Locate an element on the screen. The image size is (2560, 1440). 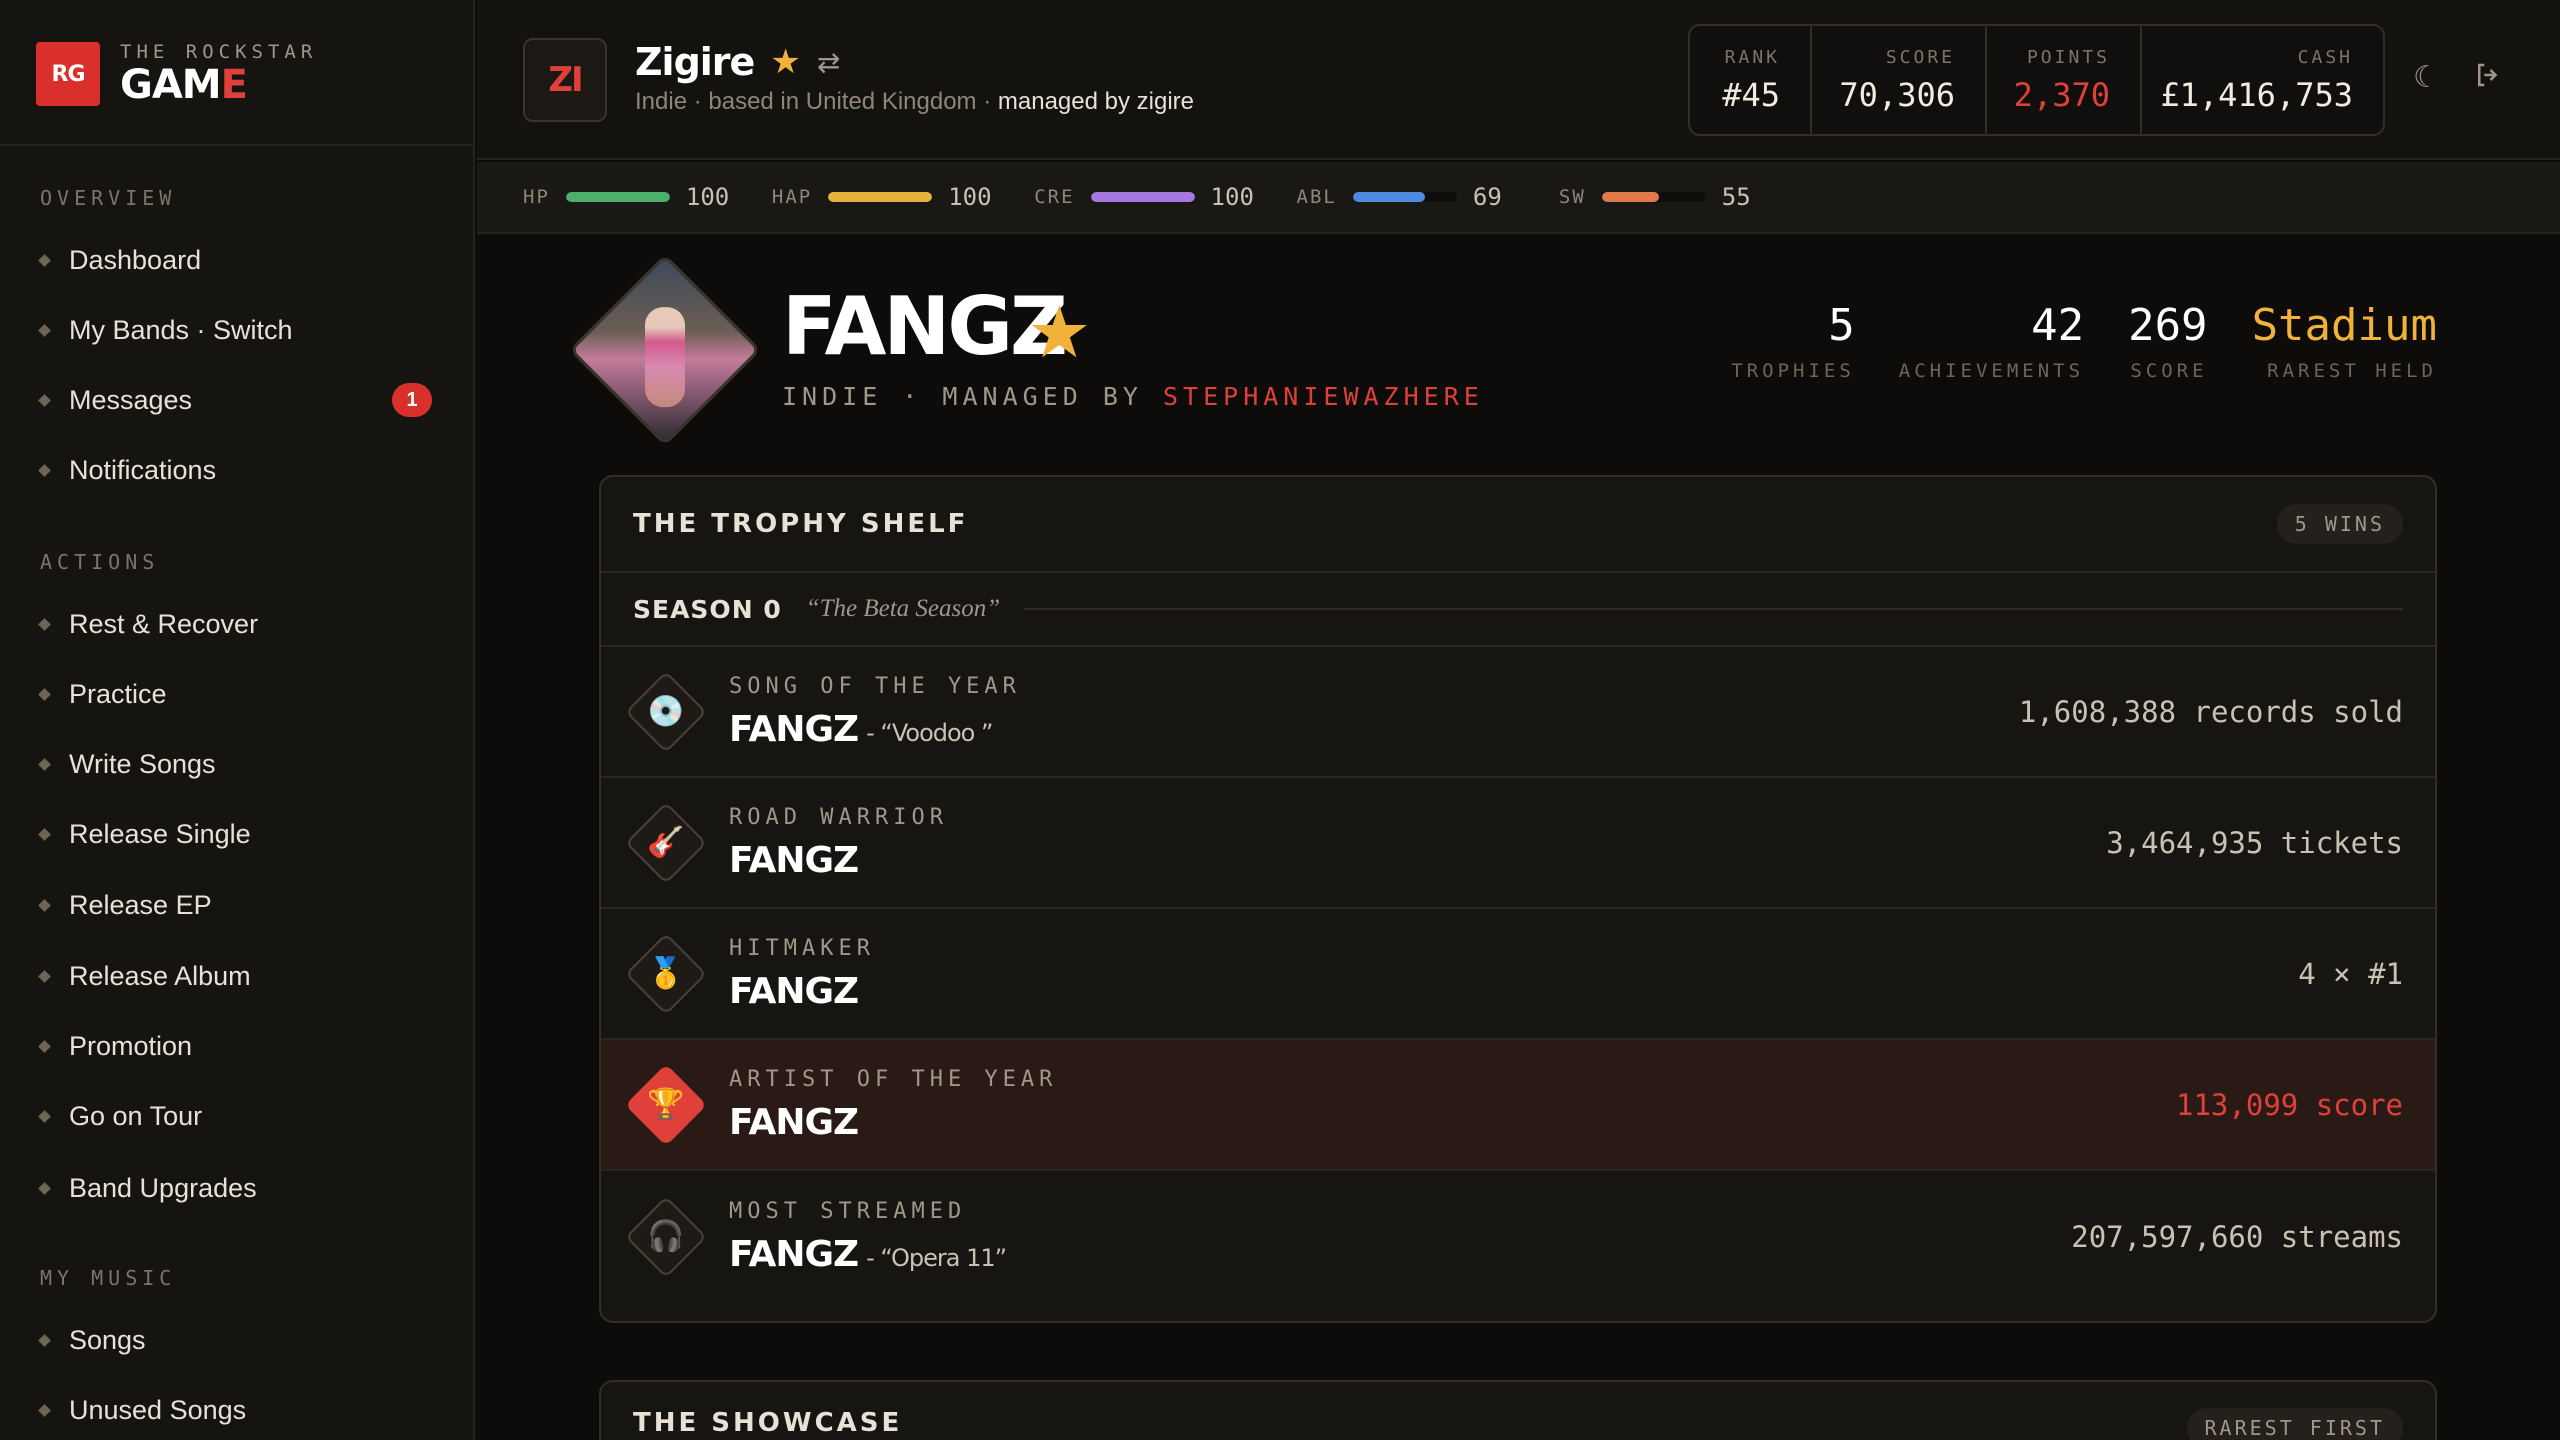
sidebar-item-messages: Messages 1 is located at coordinates (239, 400).